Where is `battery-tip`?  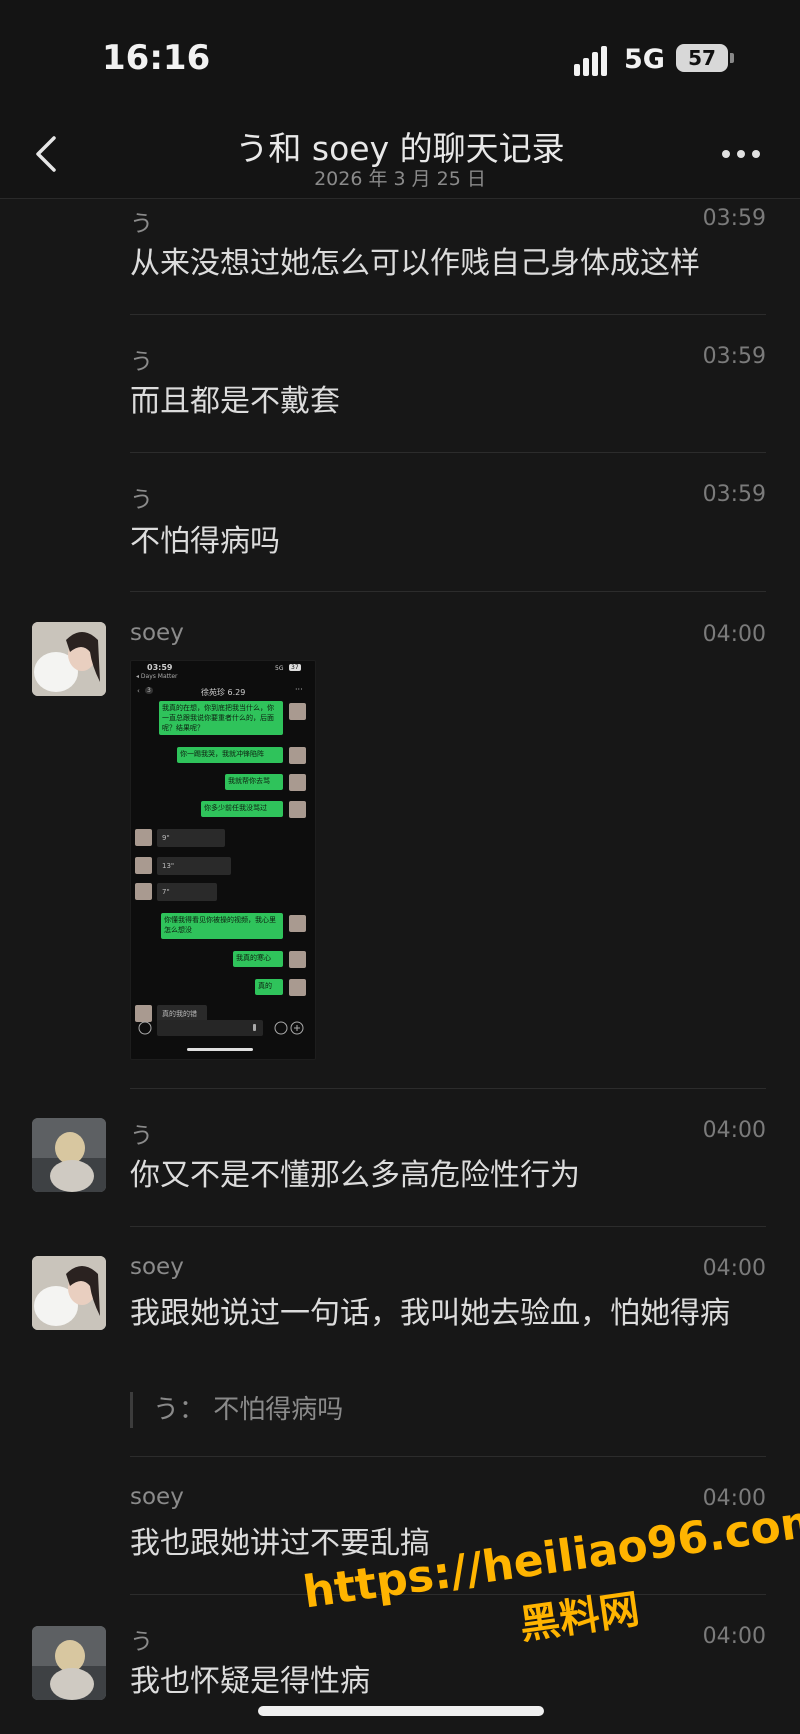 battery-tip is located at coordinates (732, 58).